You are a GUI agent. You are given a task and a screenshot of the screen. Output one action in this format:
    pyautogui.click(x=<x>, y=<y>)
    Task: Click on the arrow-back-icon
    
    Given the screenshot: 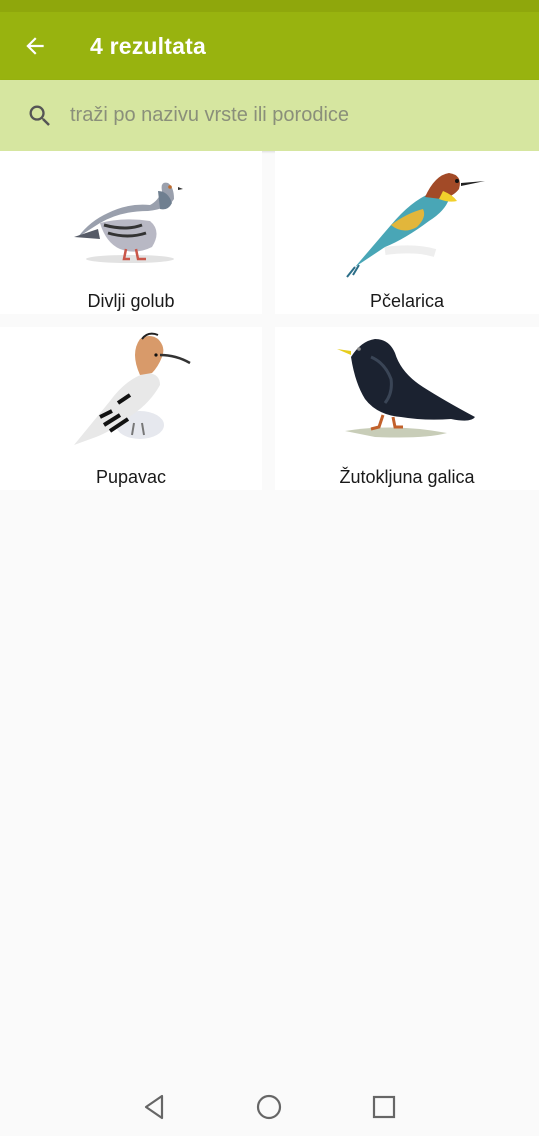 What is the action you would take?
    pyautogui.click(x=35, y=46)
    